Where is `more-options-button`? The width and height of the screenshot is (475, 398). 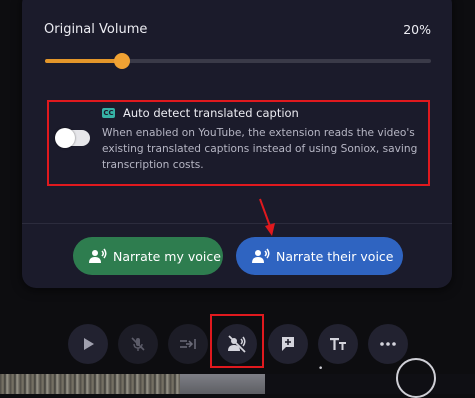 more-options-button is located at coordinates (388, 344).